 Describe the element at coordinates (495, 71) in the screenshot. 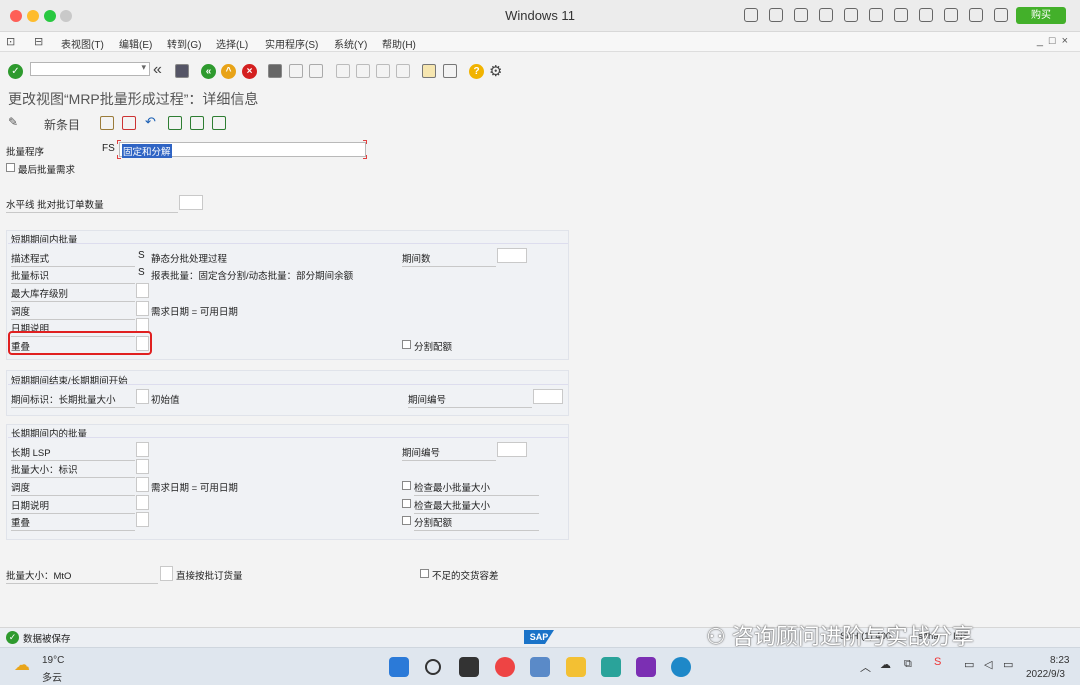

I see `customize-gear-icon: ⚙` at that location.